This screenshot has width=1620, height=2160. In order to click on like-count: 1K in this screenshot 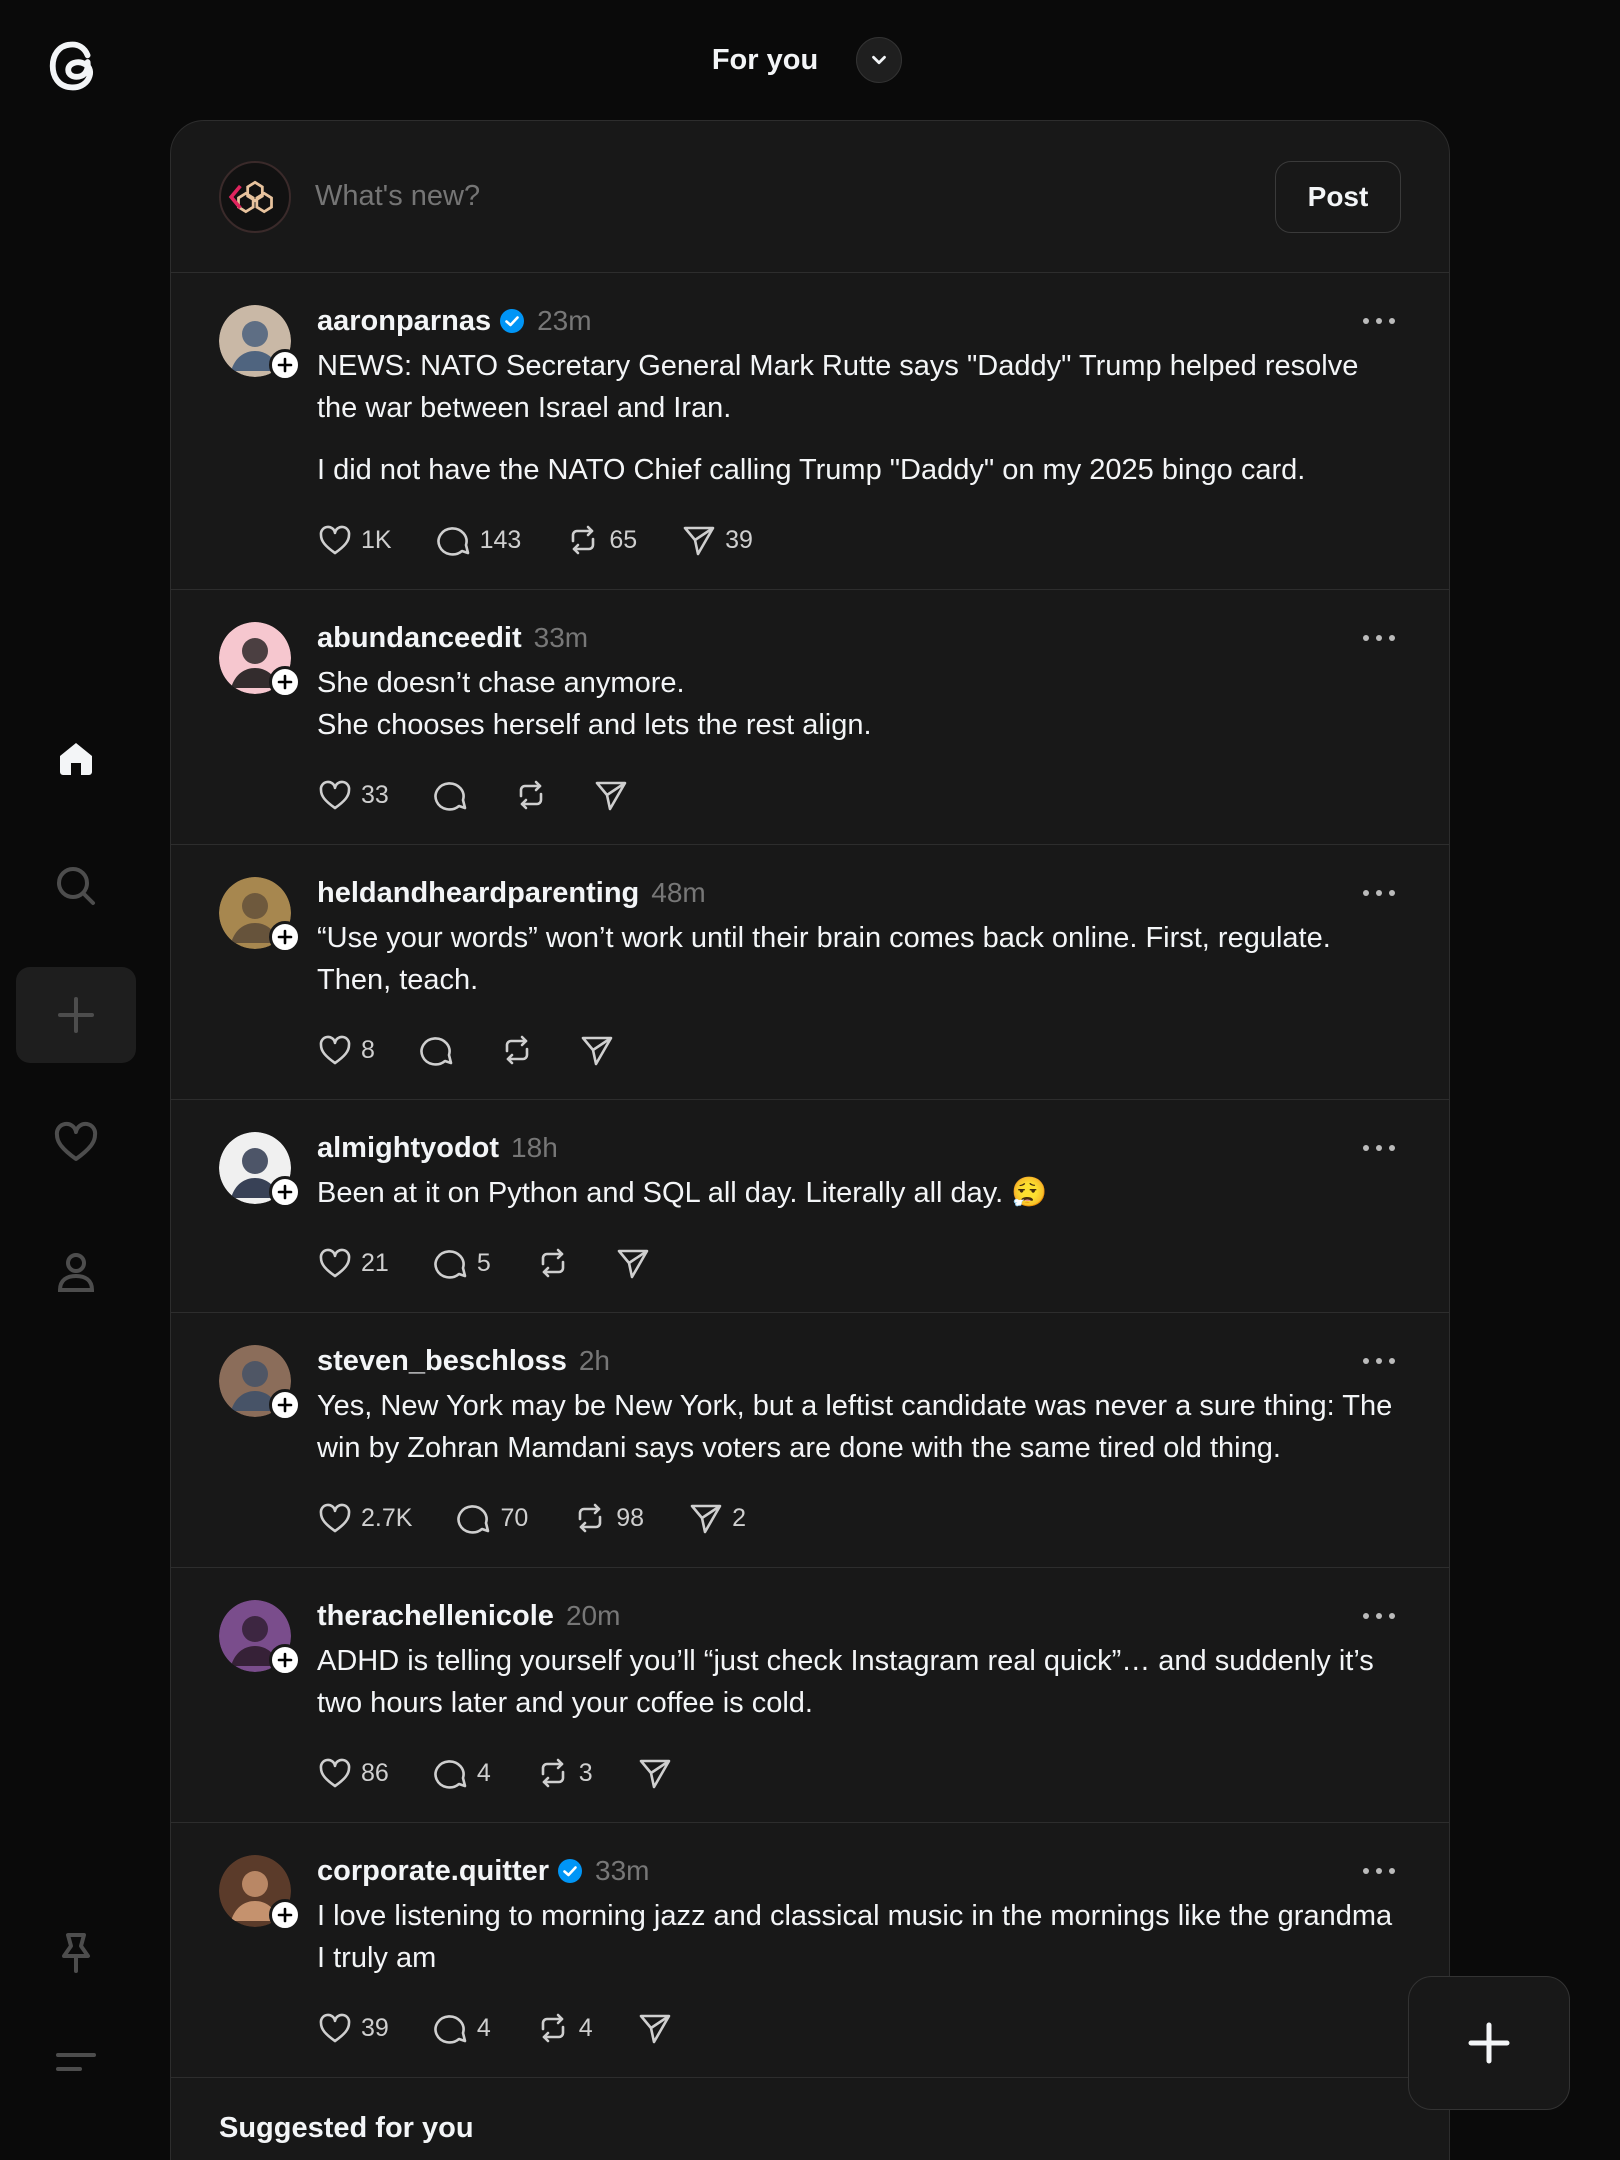, I will do `click(376, 539)`.